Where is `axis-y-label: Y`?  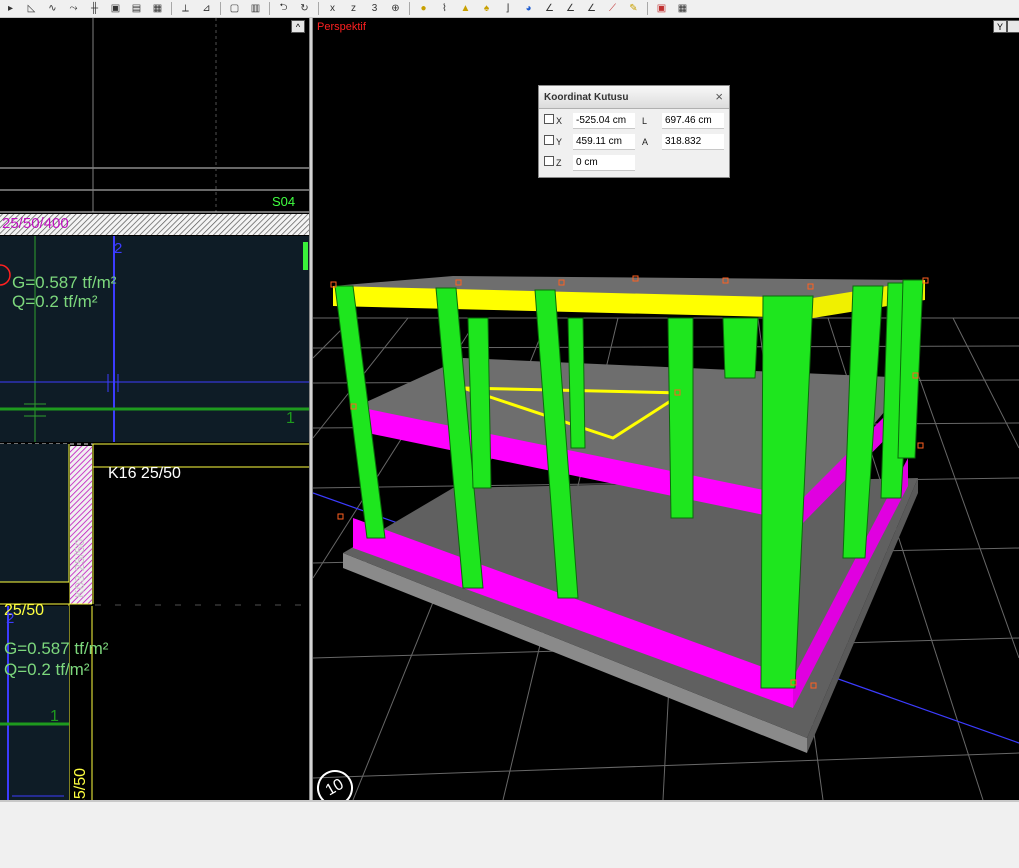
axis-y-label: Y is located at coordinates (559, 142).